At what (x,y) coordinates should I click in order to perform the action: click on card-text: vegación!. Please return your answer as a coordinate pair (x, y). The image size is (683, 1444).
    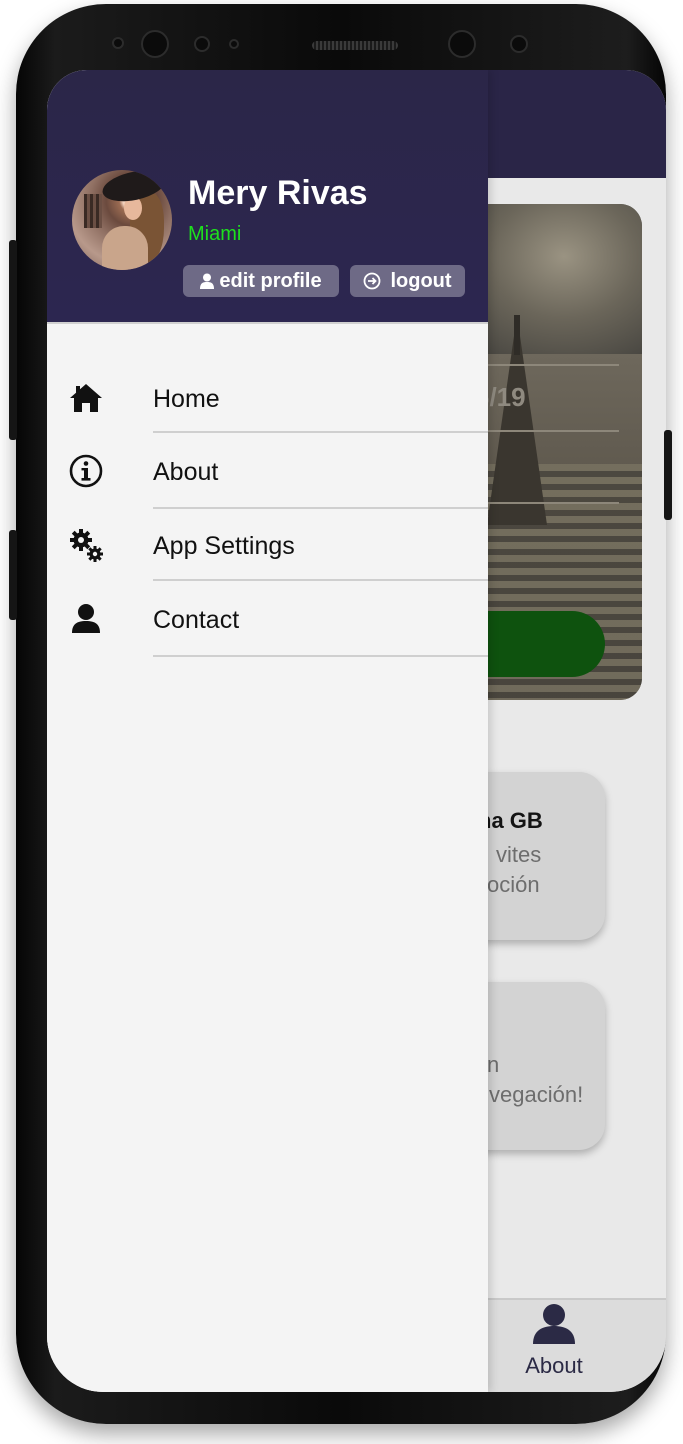
    Looking at the image, I should click on (536, 1094).